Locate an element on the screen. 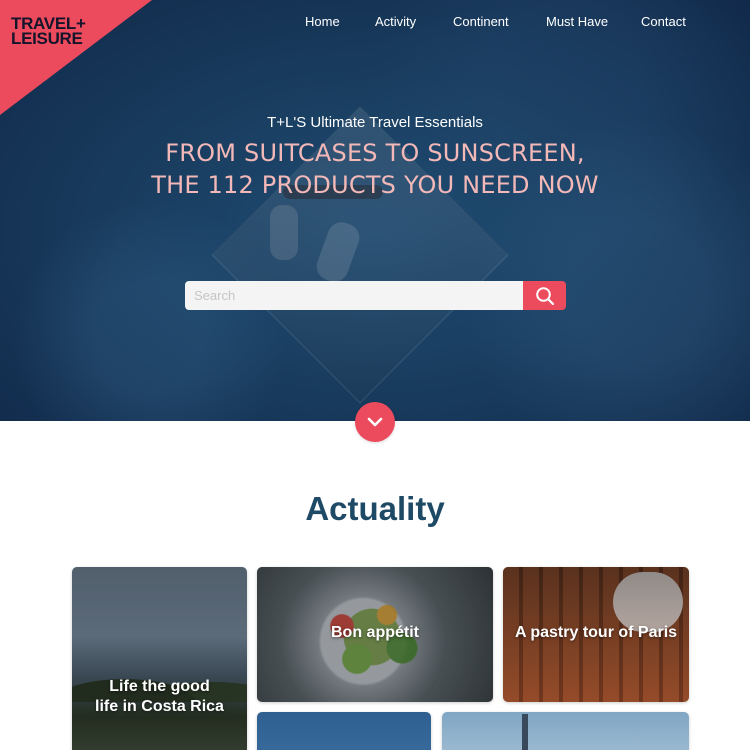 The image size is (750, 750). article-card-costa-rica: Life the good life in Costa Rica is located at coordinates (159, 658).